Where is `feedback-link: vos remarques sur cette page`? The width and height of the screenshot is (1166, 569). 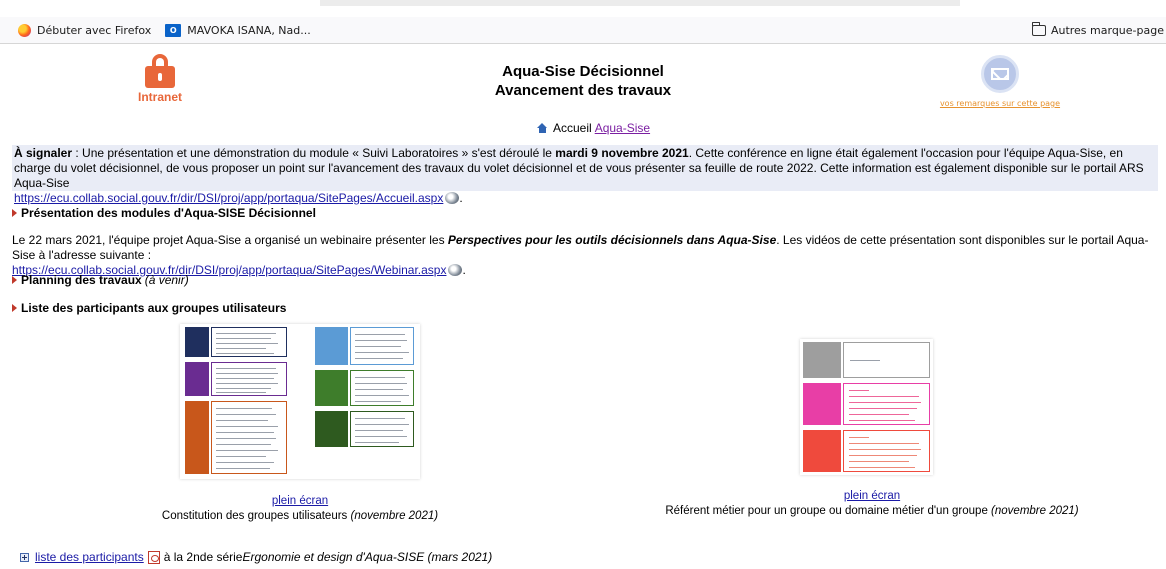
feedback-link: vos remarques sur cette page is located at coordinates (1000, 103).